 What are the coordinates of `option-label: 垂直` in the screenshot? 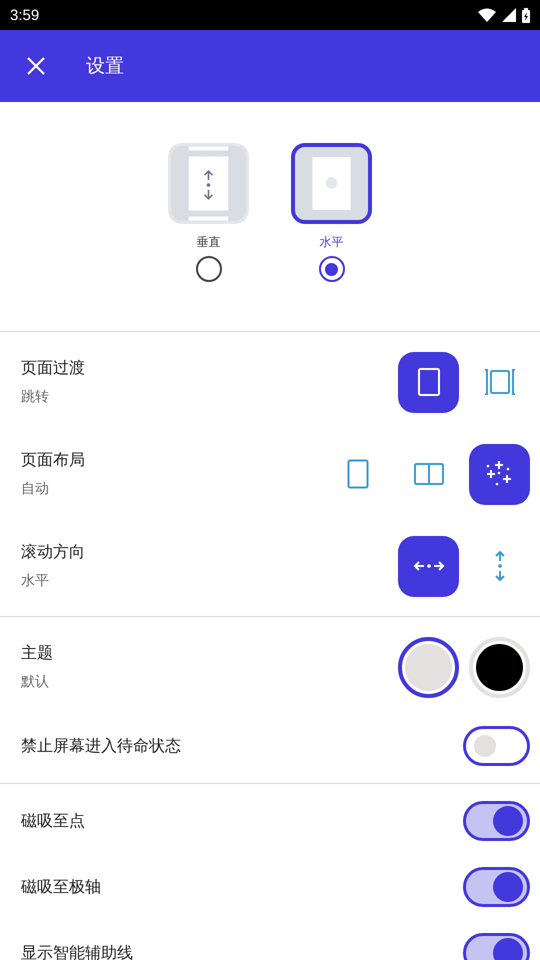 It's located at (208, 242).